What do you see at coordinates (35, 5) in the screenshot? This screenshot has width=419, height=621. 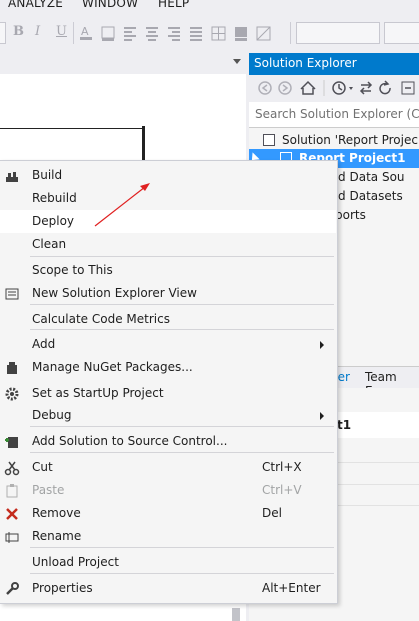 I see `menu-analyze: ANALYZE` at bounding box center [35, 5].